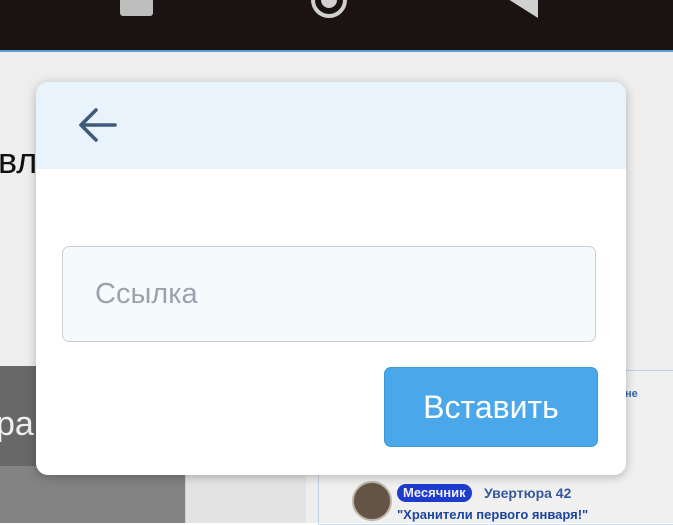 This screenshot has height=525, width=673. I want to click on back-button, so click(97, 125).